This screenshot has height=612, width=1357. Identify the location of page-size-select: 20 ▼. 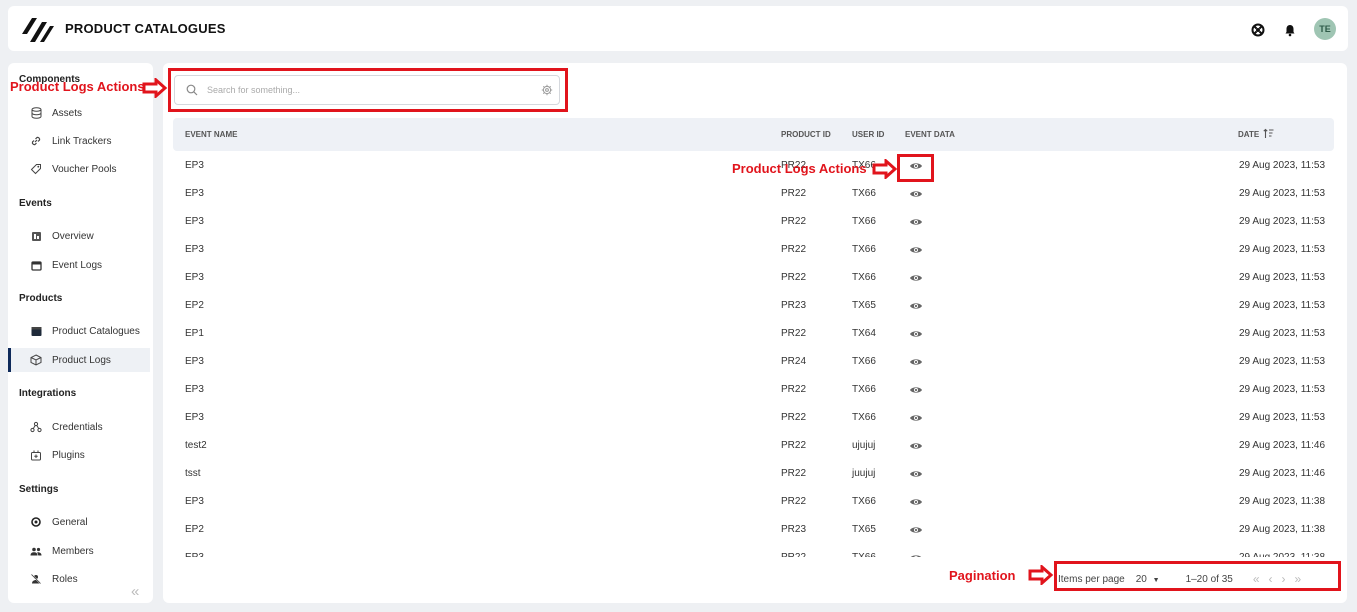
(1148, 579).